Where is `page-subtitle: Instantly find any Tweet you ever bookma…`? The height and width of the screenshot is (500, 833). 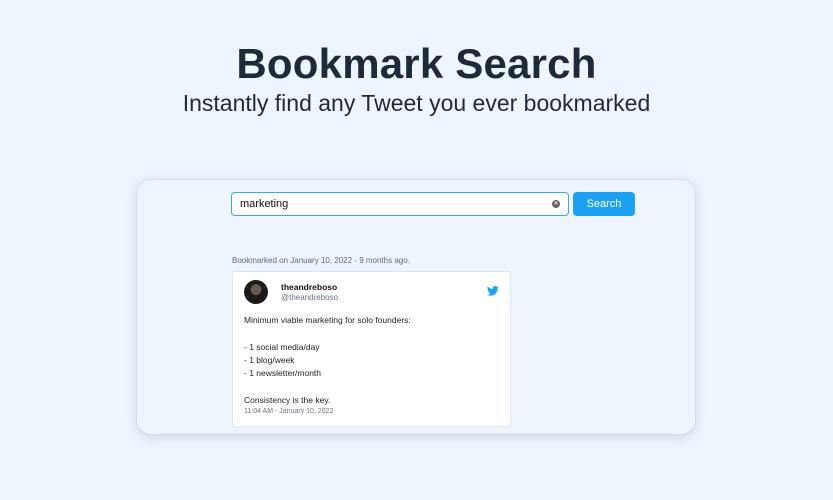
page-subtitle: Instantly find any Tweet you ever bookma… is located at coordinates (416, 103).